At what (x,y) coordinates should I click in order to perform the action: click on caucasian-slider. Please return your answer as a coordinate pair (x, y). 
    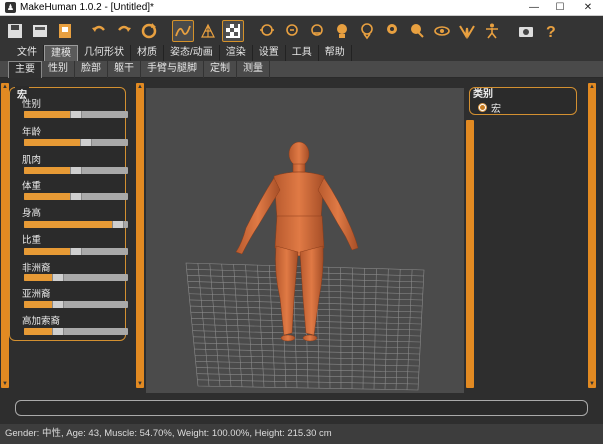
    Looking at the image, I should click on (76, 331).